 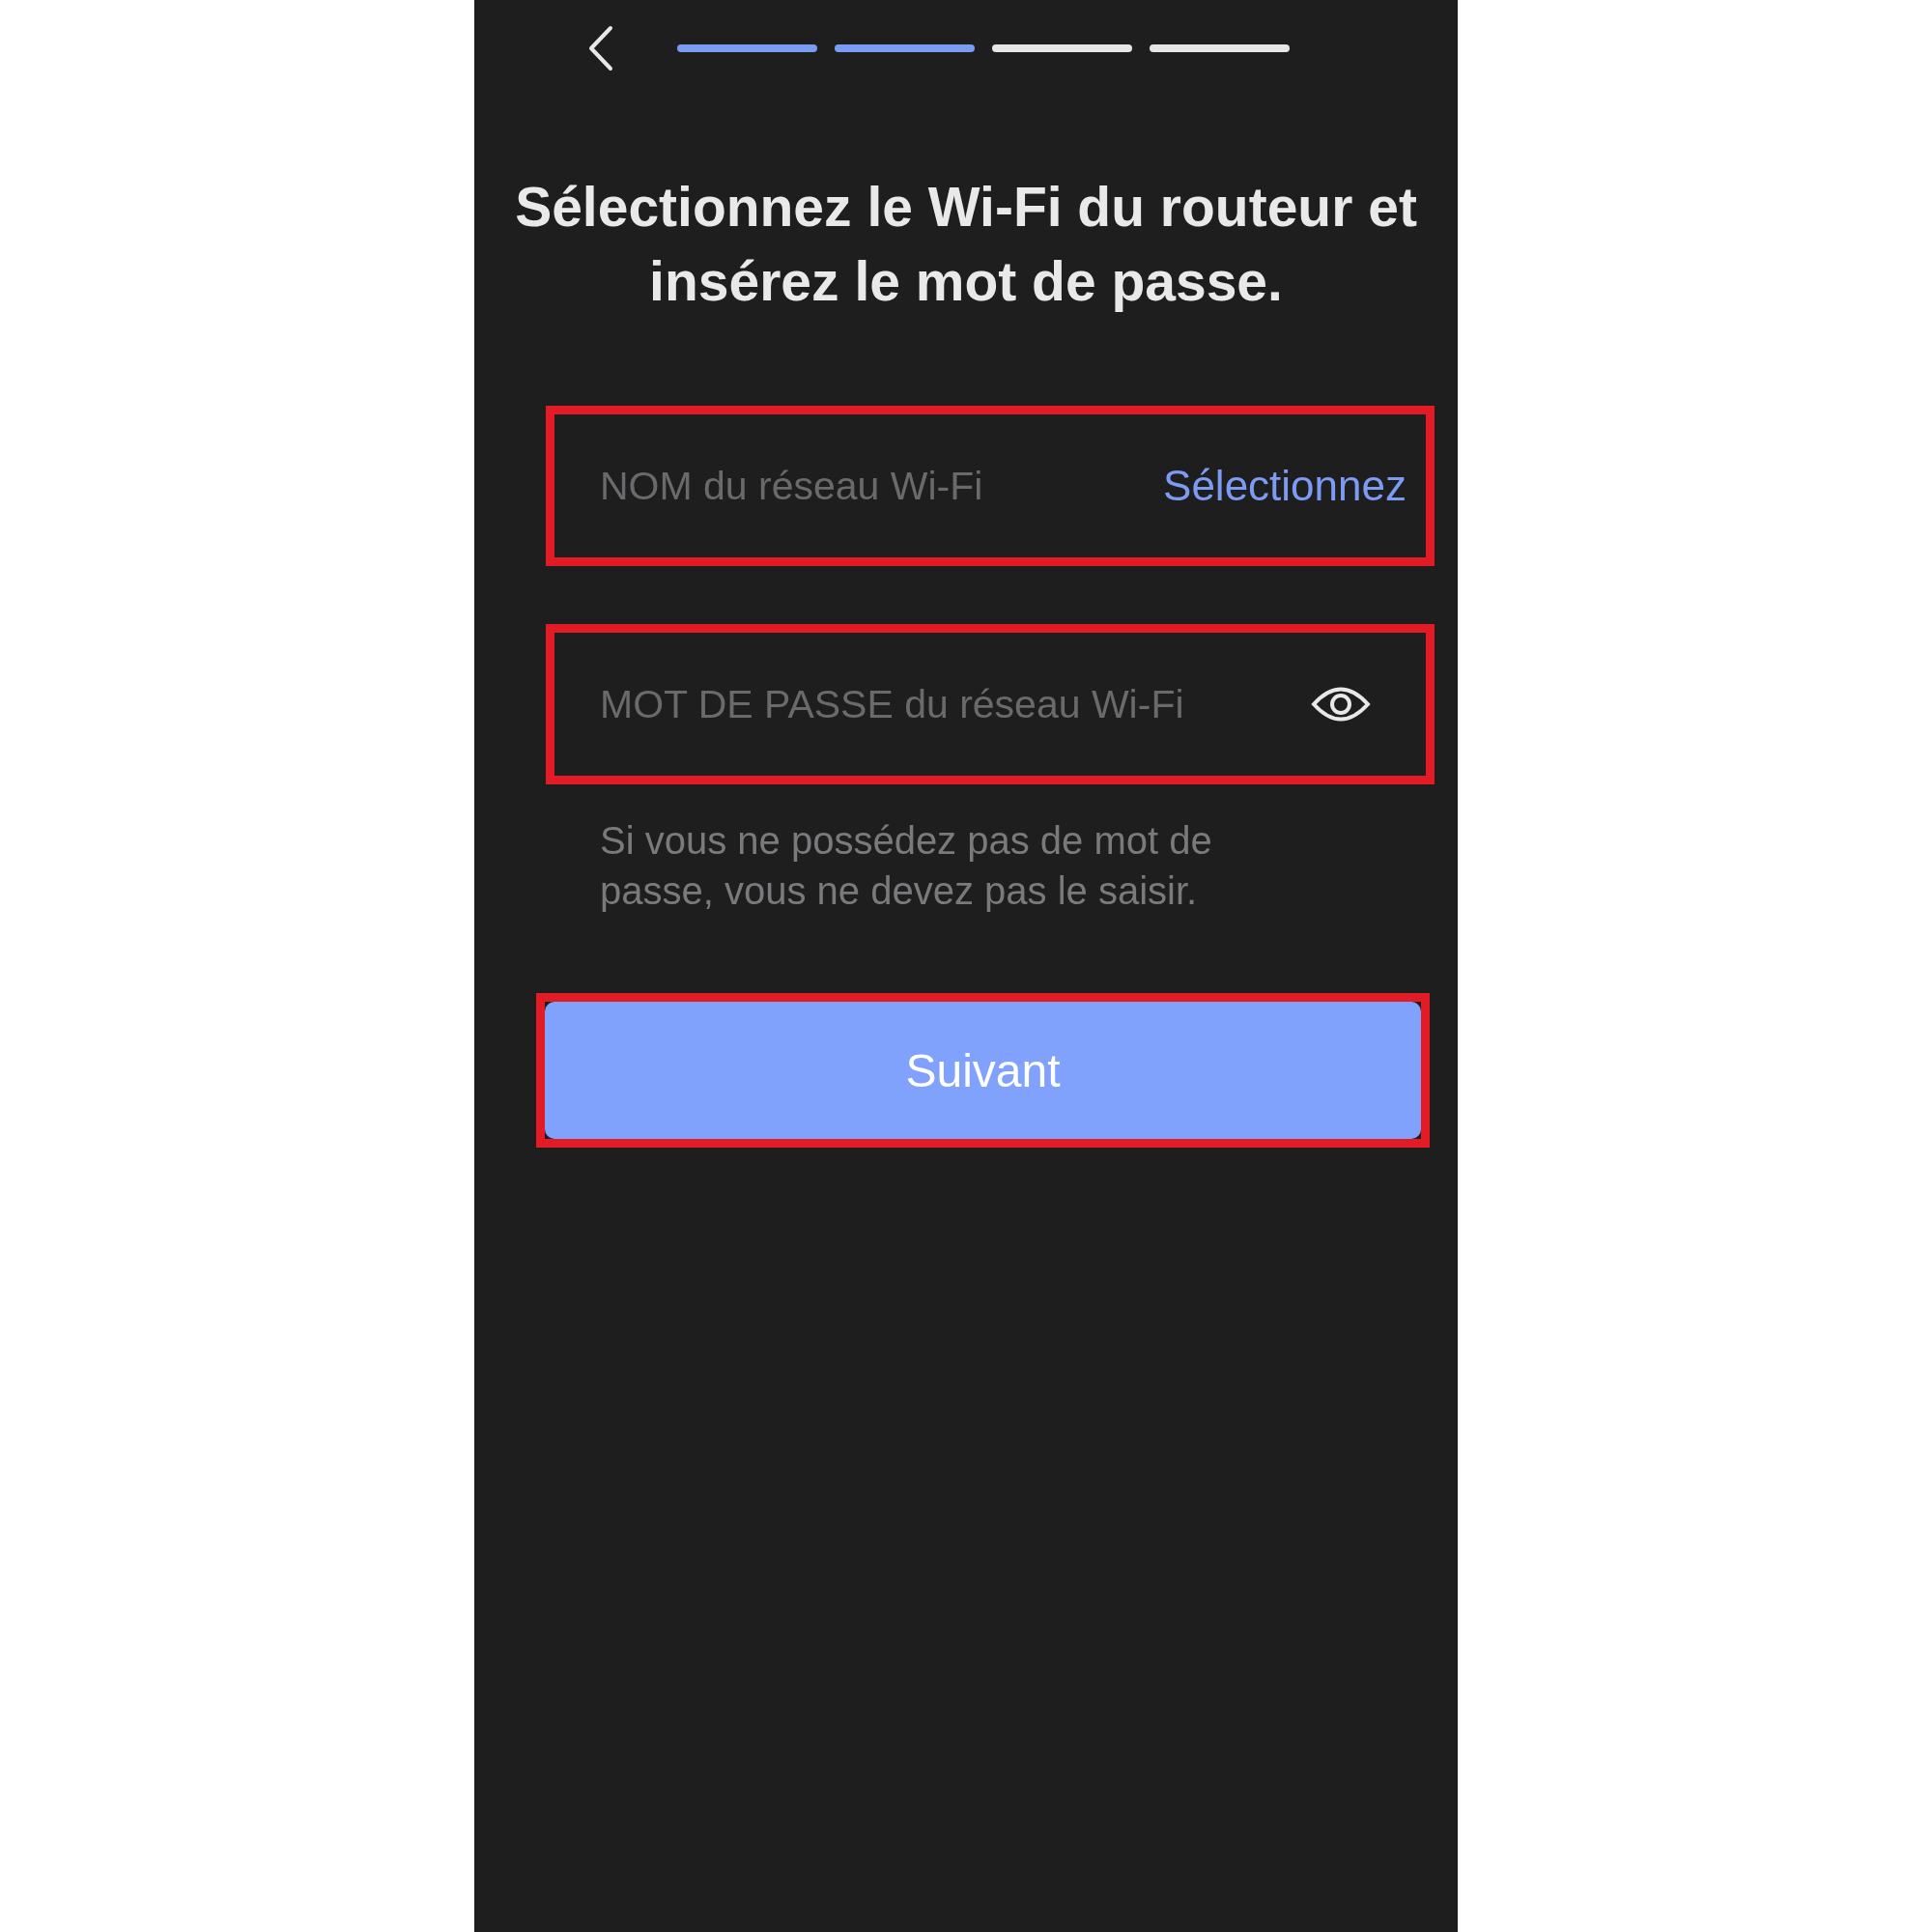 What do you see at coordinates (882, 486) in the screenshot?
I see `network-field: NOM du réseau Wi-Fi` at bounding box center [882, 486].